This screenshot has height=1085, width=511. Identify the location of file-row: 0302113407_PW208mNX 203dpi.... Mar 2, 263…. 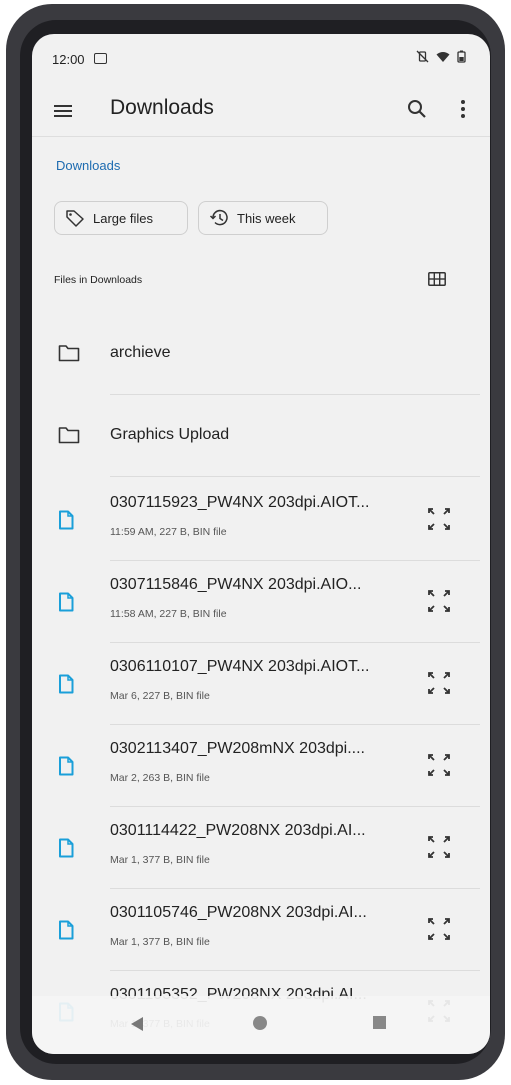
(261, 765).